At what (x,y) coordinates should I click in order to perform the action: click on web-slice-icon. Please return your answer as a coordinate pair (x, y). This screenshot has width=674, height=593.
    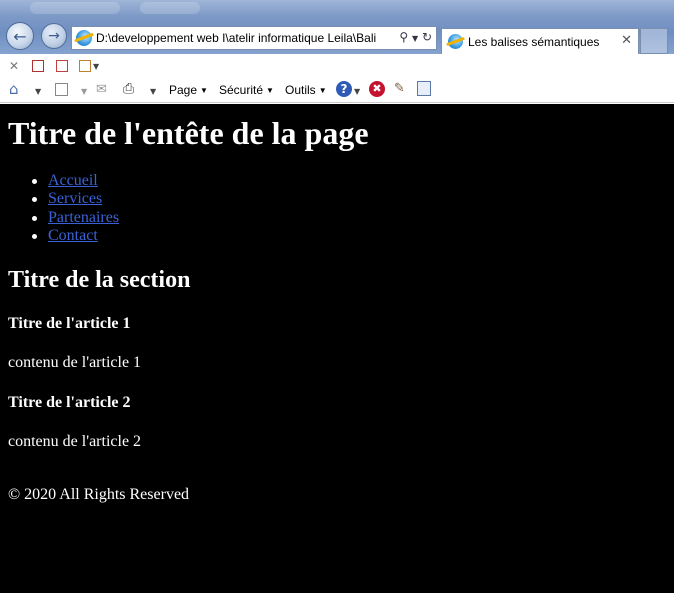
    Looking at the image, I should click on (85, 66).